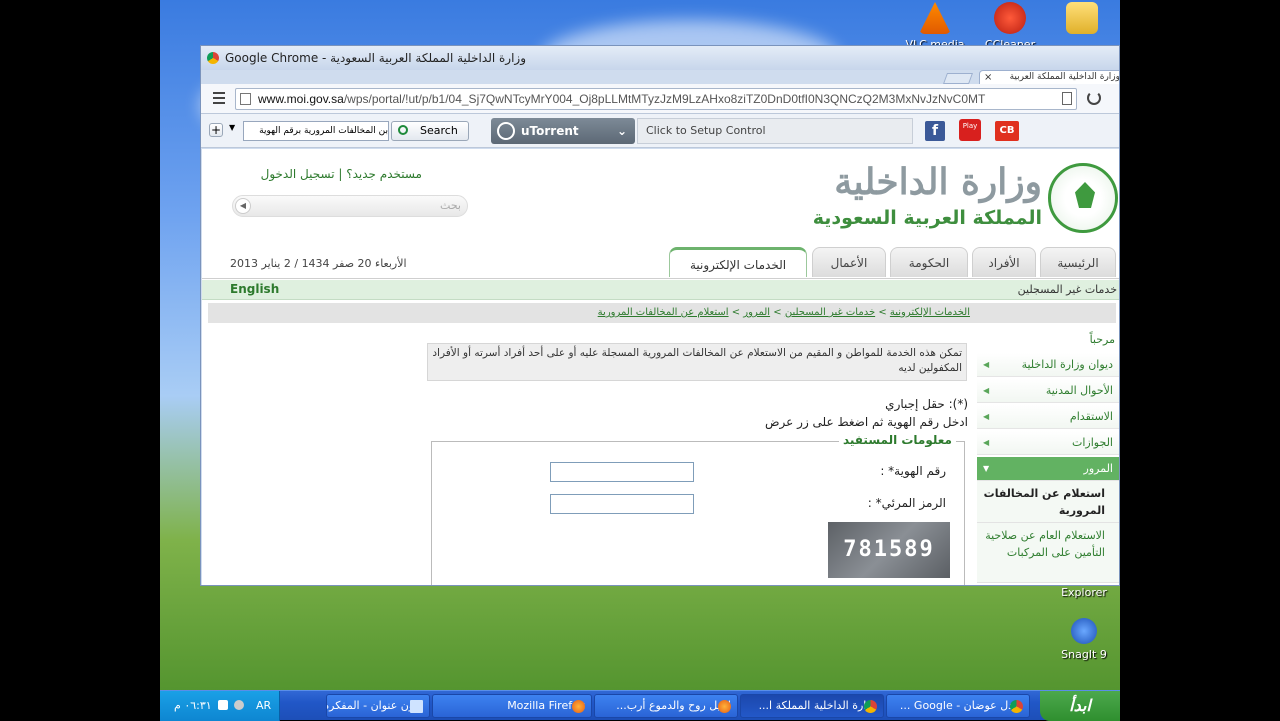 Image resolution: width=1280 pixels, height=721 pixels. I want to click on start-label: ابدأ, so click(1080, 705).